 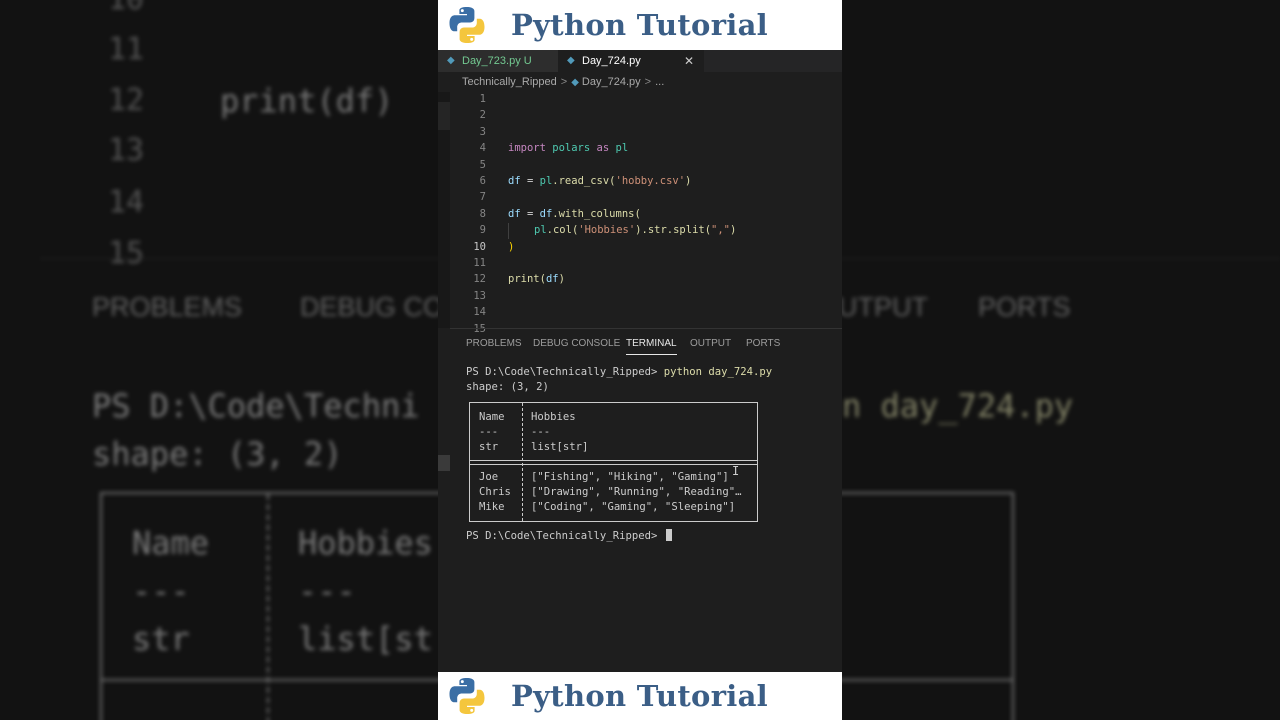 I want to click on table-cell: Chris, so click(x=495, y=492).